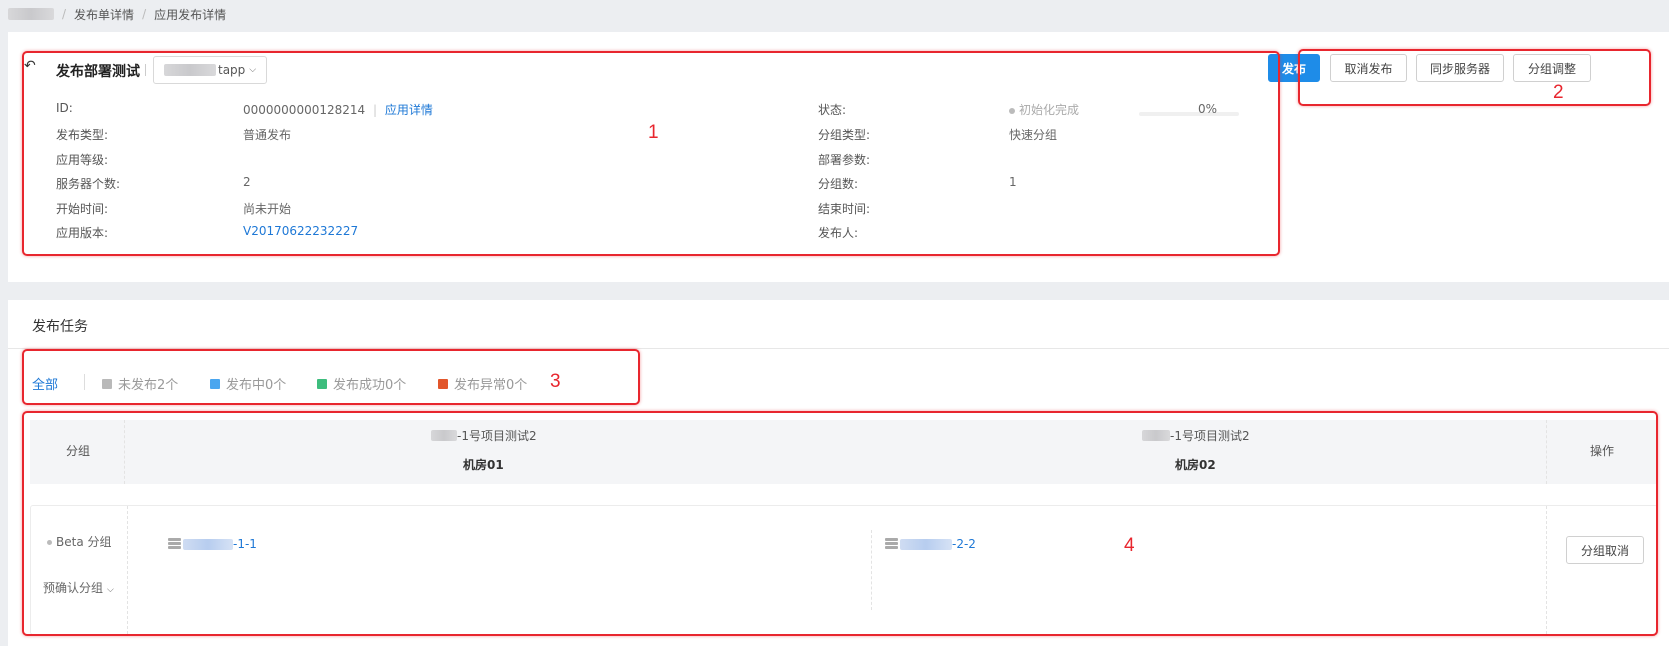  Describe the element at coordinates (555, 381) in the screenshot. I see `annotation-number-3: 3` at that location.